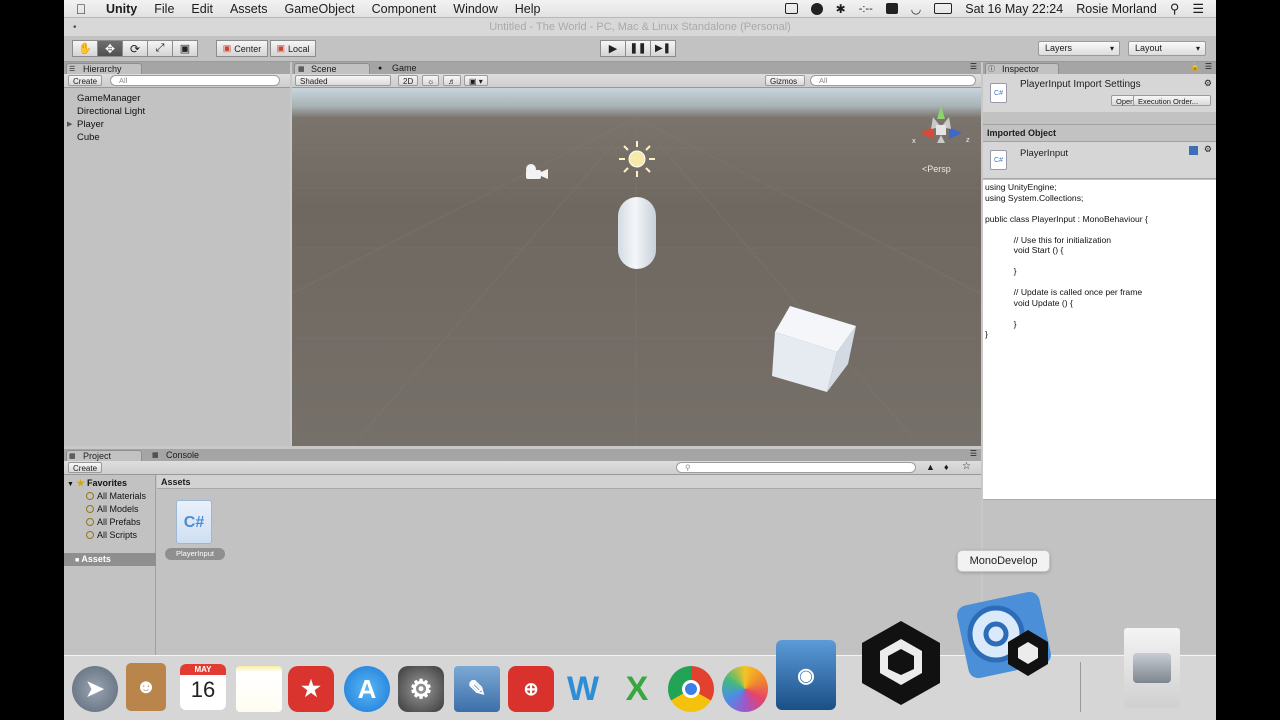 The width and height of the screenshot is (1280, 720). What do you see at coordinates (946, 467) in the screenshot?
I see `filter-label-icon: ♦` at bounding box center [946, 467].